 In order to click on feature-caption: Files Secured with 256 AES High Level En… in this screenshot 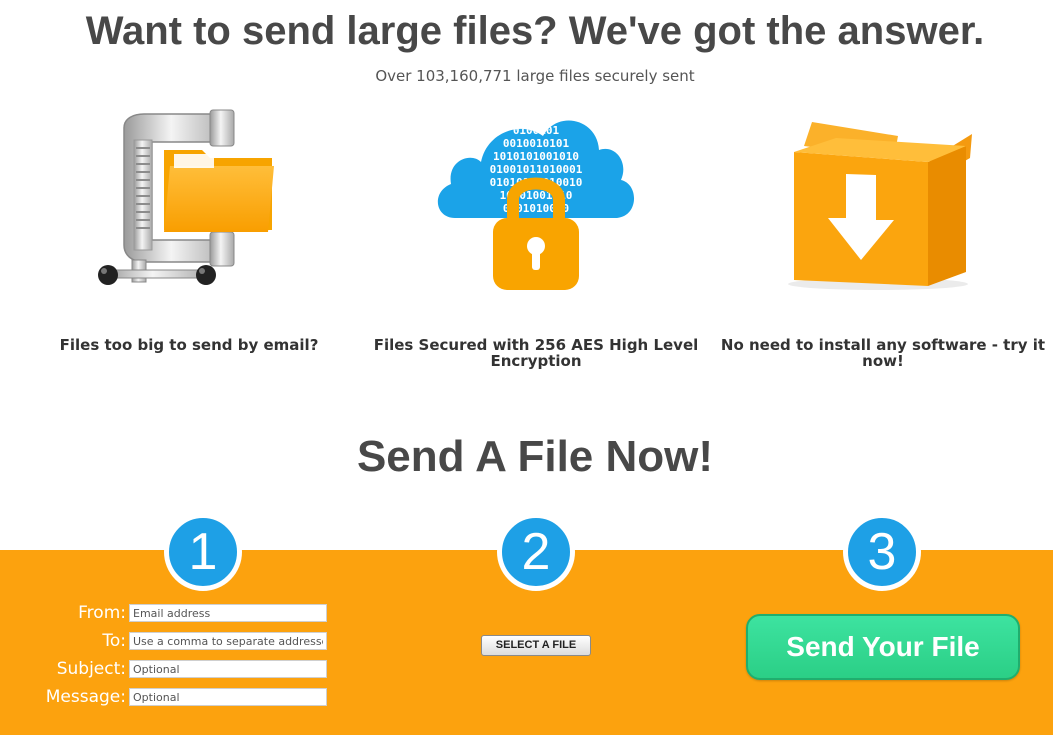, I will do `click(536, 353)`.